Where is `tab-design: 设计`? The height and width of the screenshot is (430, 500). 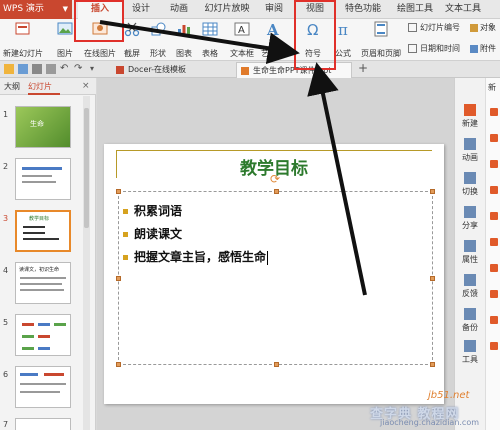
tab-design: 设计 is located at coordinates (141, 9).